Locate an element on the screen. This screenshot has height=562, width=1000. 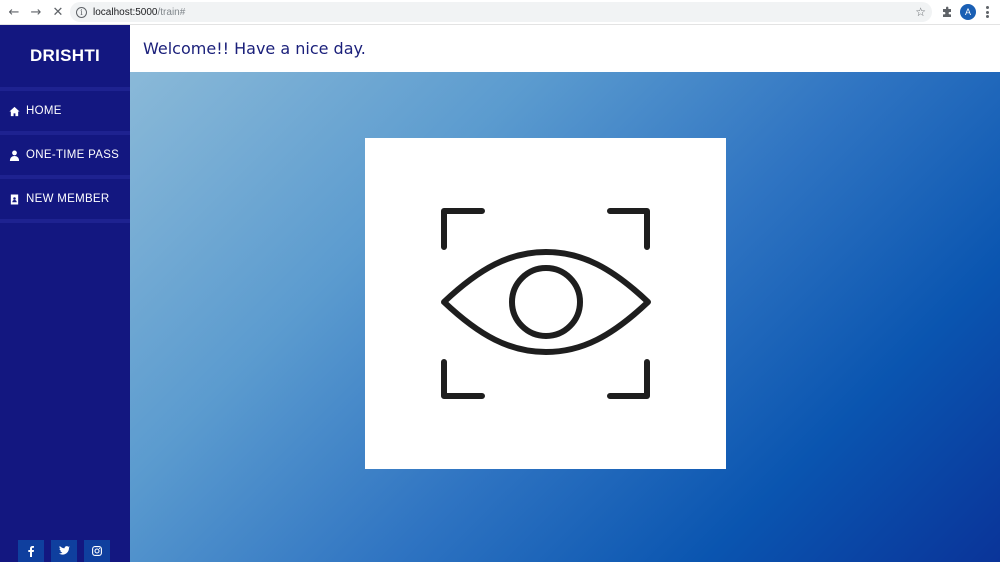
sidebar-item-new-member: NEW MEMBER is located at coordinates (65, 201).